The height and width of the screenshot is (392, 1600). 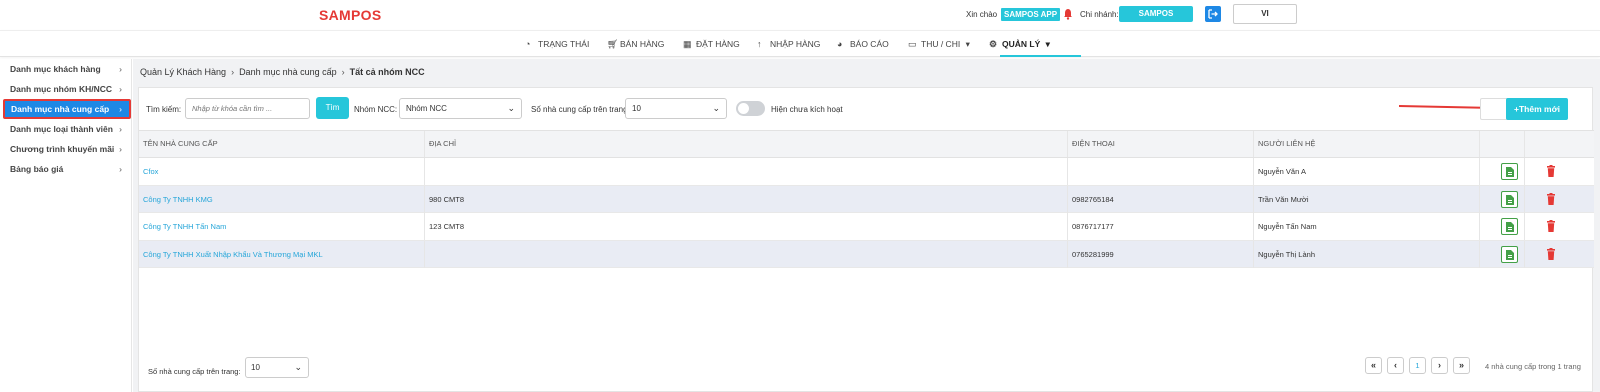 I want to click on column-header-contact: NGƯỜI LIÊN HỆ, so click(x=1367, y=144).